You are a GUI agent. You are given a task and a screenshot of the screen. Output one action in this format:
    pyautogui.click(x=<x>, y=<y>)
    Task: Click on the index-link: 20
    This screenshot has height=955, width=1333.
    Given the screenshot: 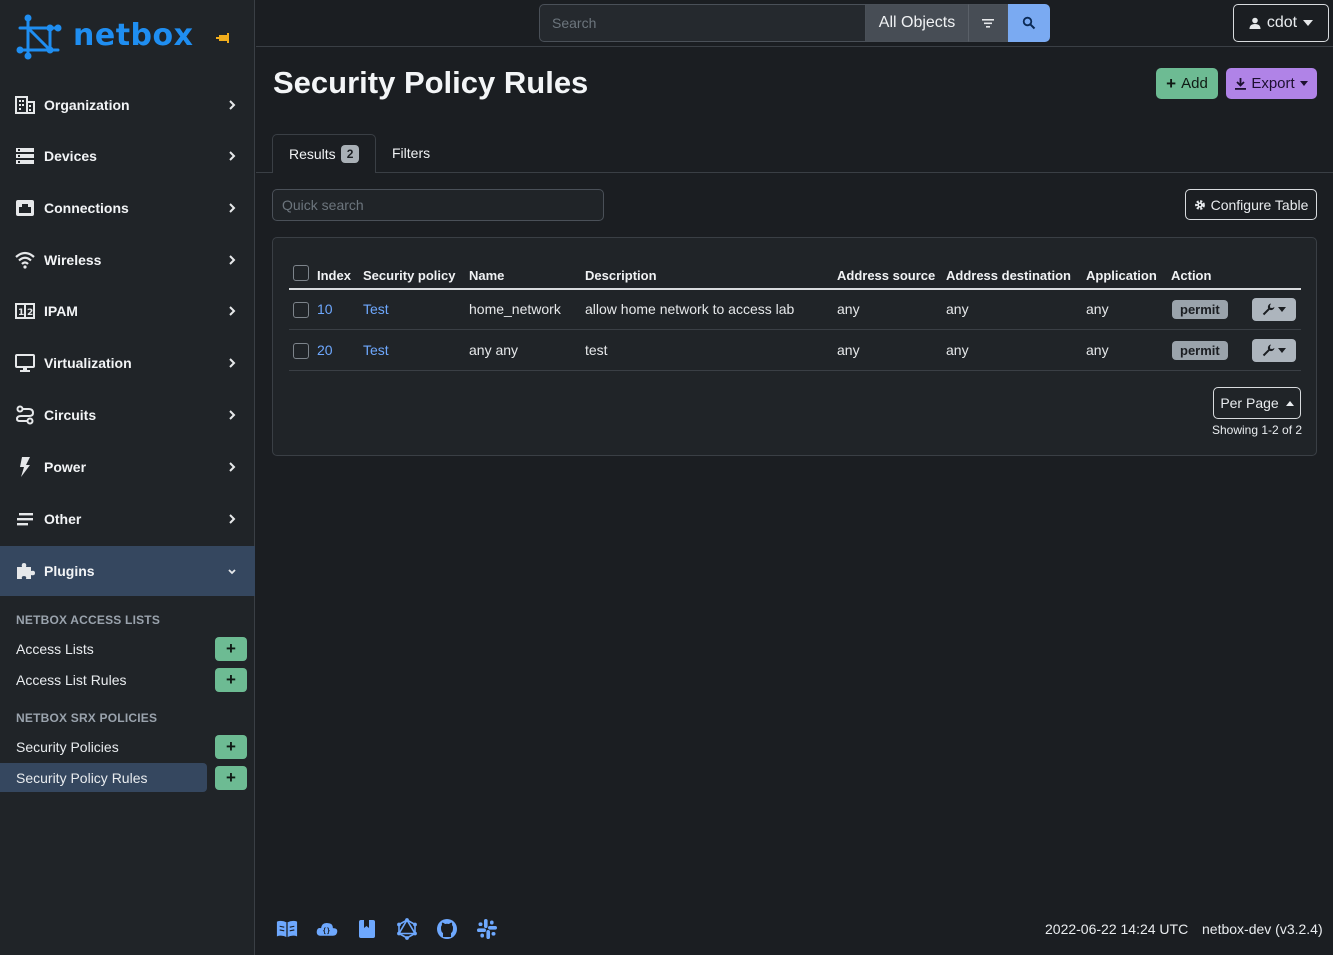 What is the action you would take?
    pyautogui.click(x=325, y=350)
    